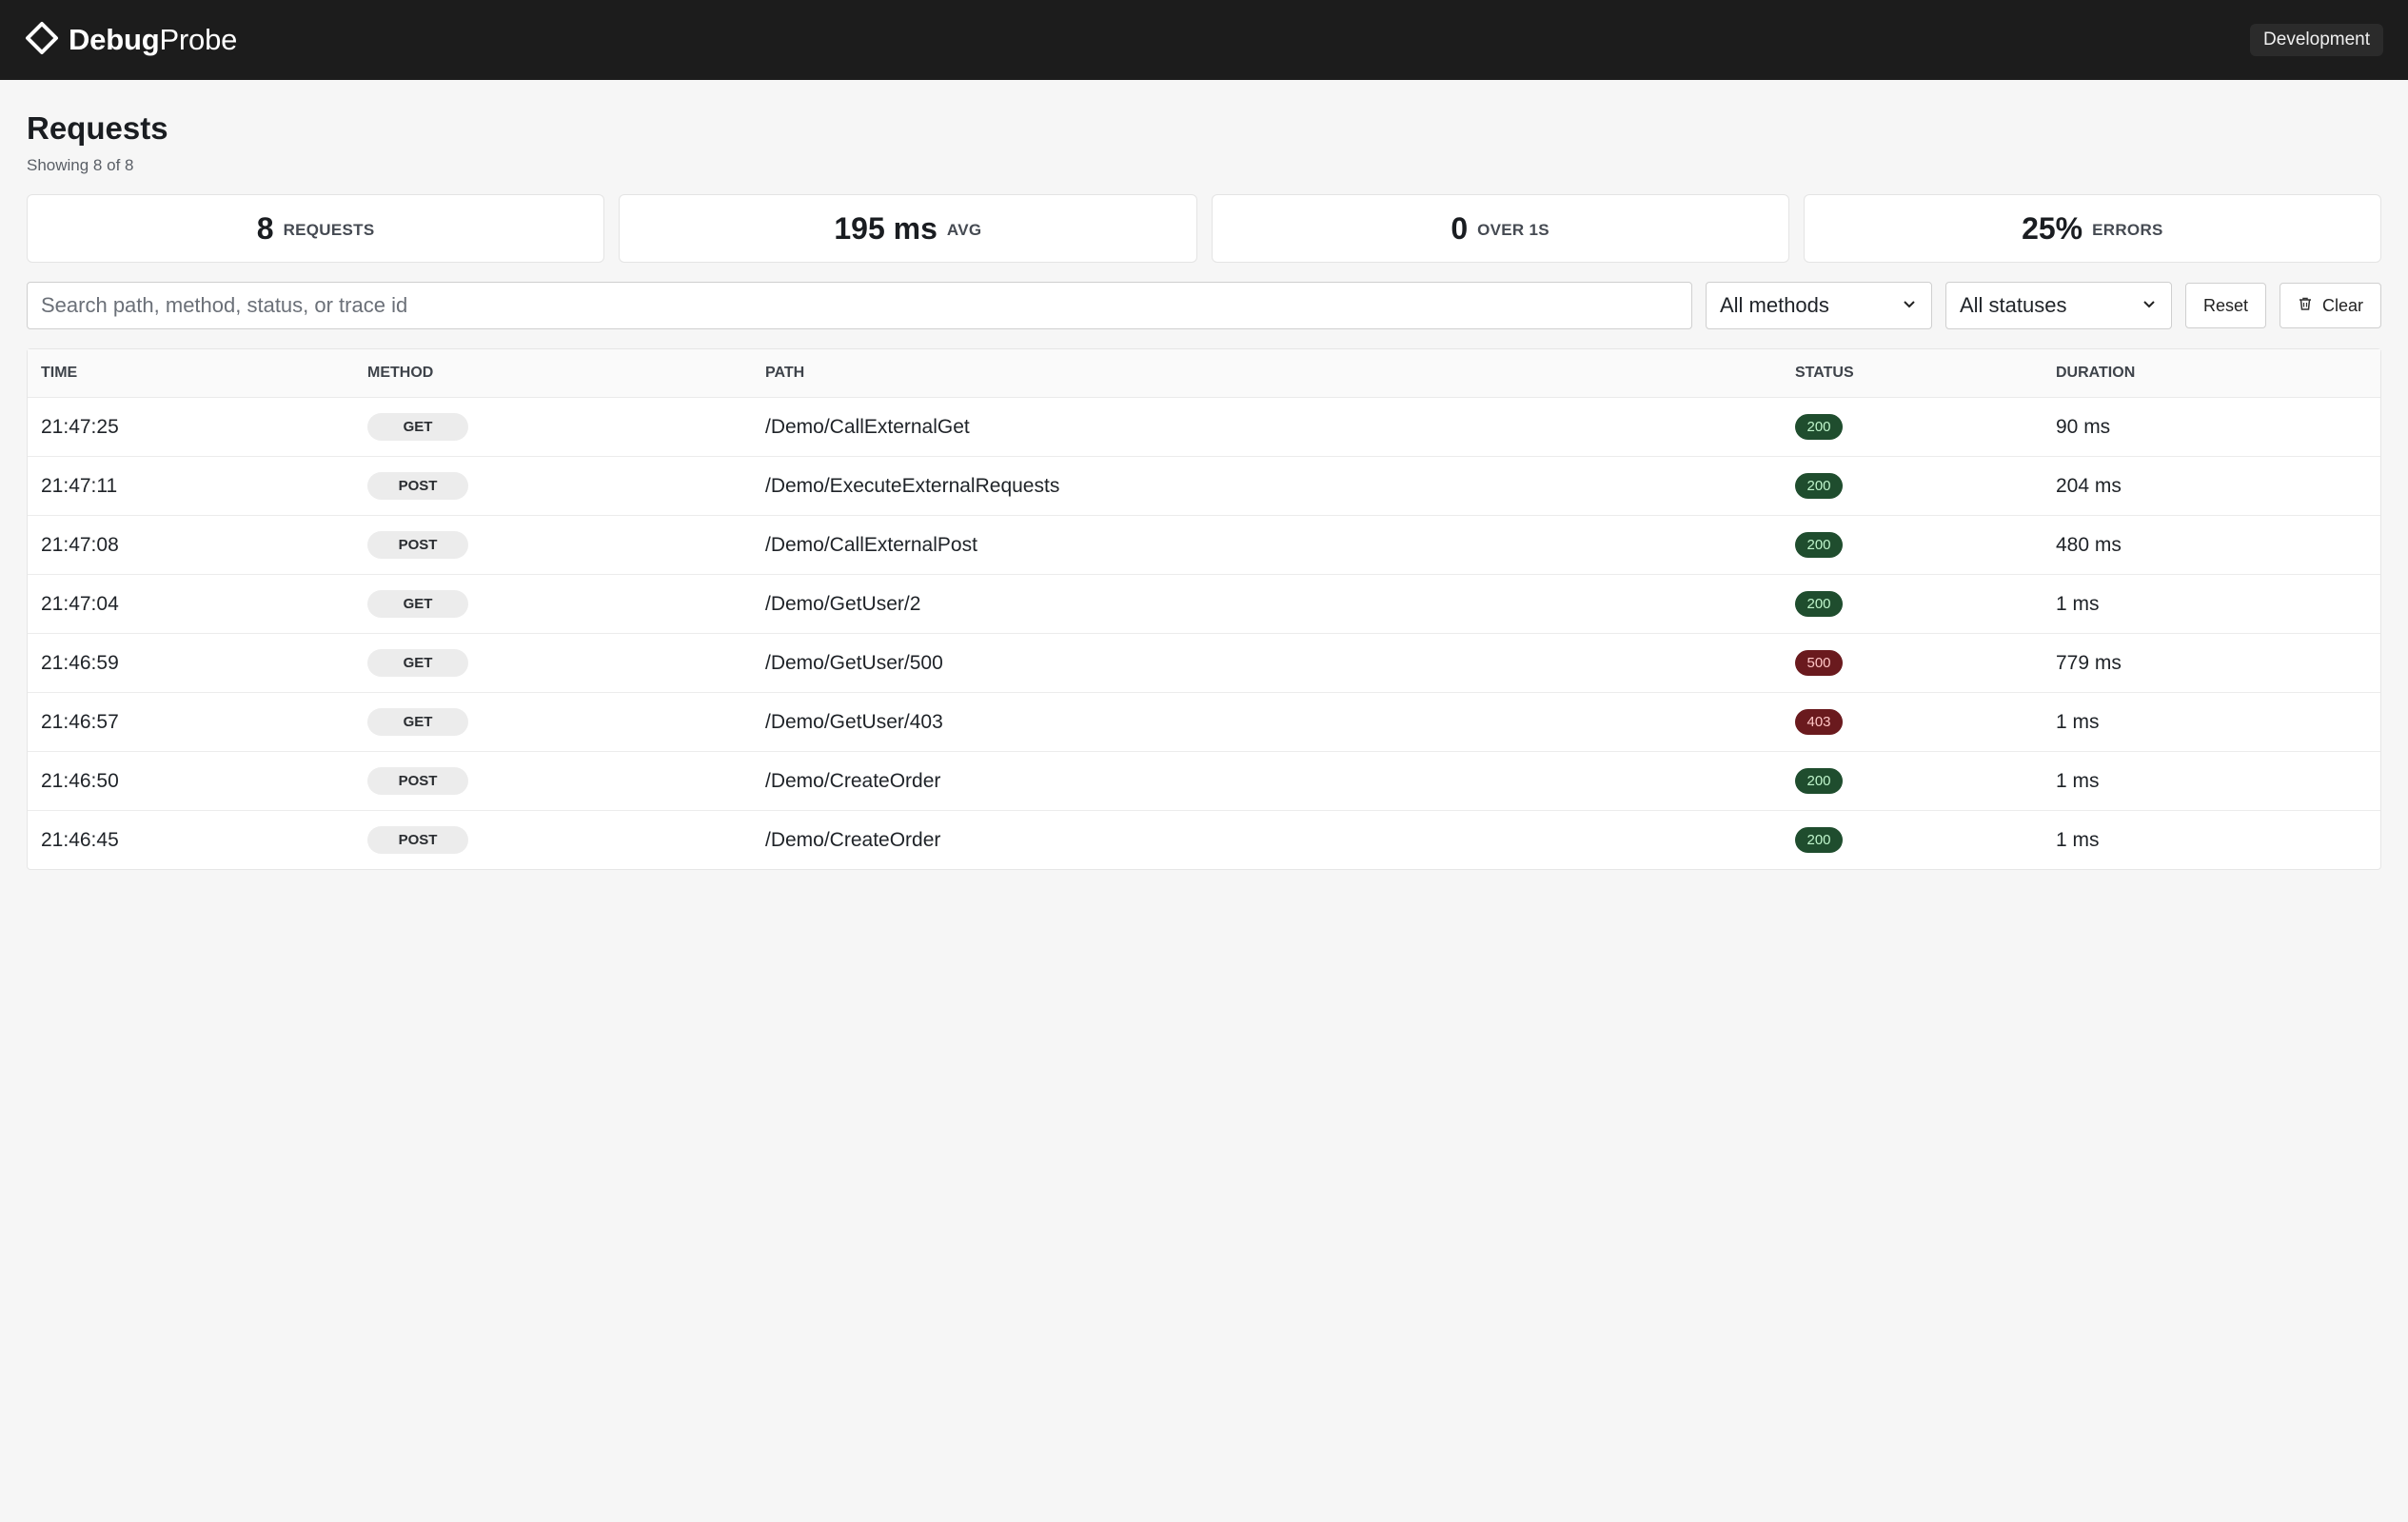 This screenshot has width=2408, height=1522. Describe the element at coordinates (2211, 427) in the screenshot. I see `cell-duration: 90 ms` at that location.